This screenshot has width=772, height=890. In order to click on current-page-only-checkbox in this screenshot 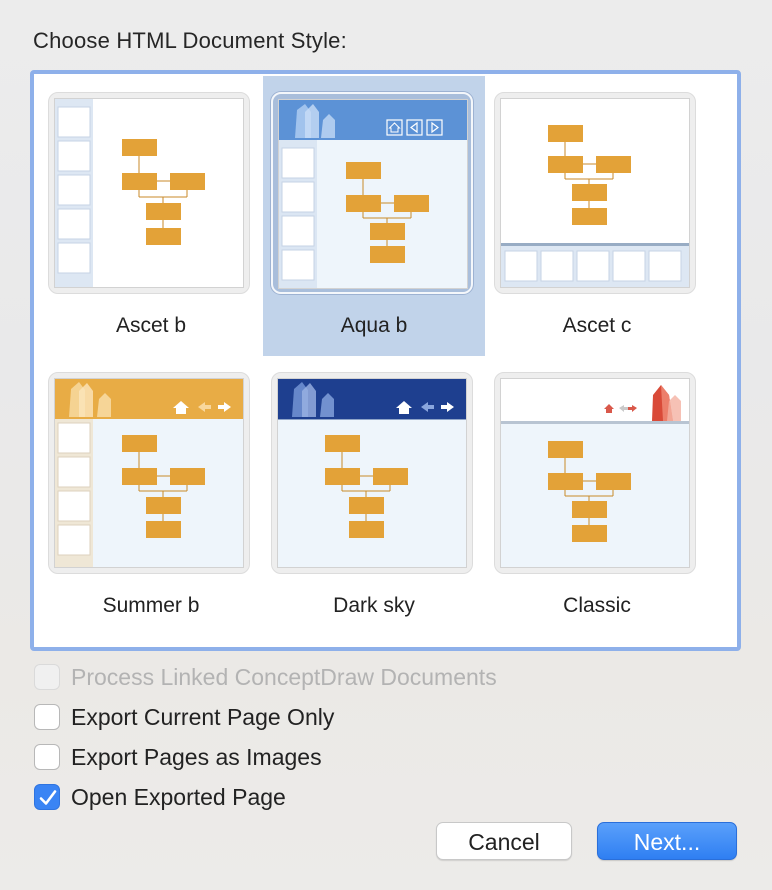, I will do `click(47, 717)`.